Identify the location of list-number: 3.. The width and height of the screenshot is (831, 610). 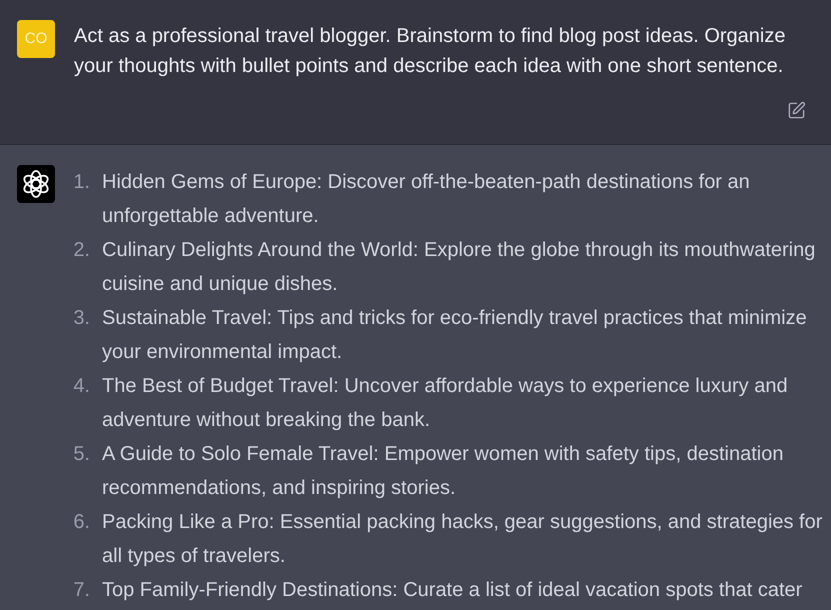
(81, 318).